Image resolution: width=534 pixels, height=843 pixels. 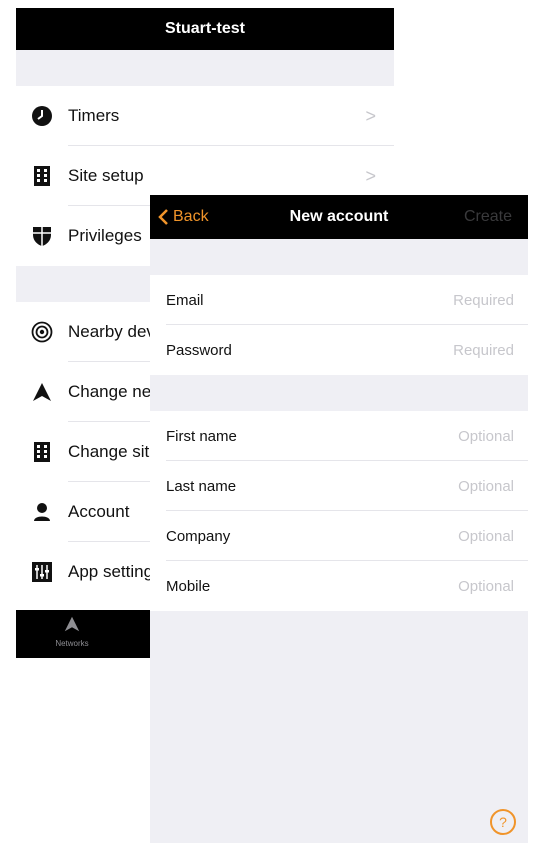 What do you see at coordinates (198, 536) in the screenshot?
I see `field-label: Company` at bounding box center [198, 536].